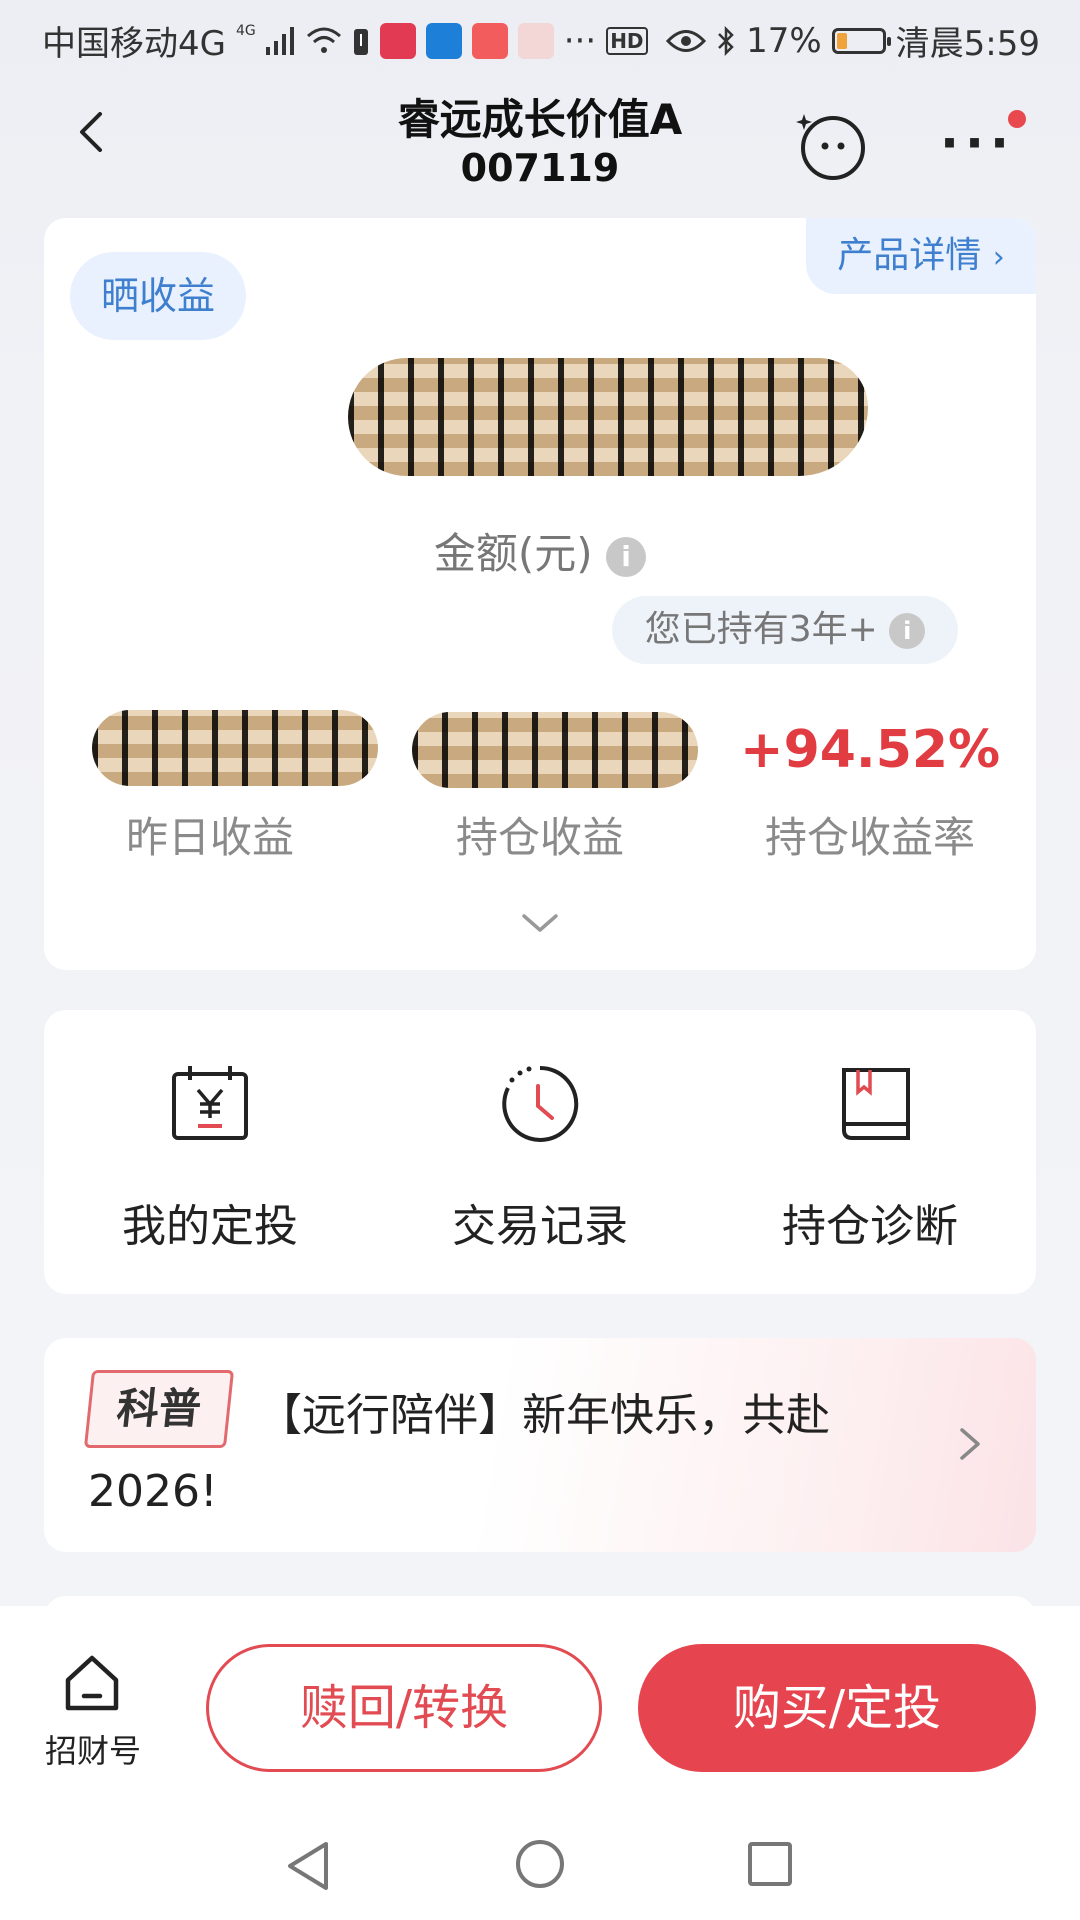 Image resolution: width=1080 pixels, height=1920 pixels. Describe the element at coordinates (909, 255) in the screenshot. I see `product-detail-label: 产品详情` at that location.